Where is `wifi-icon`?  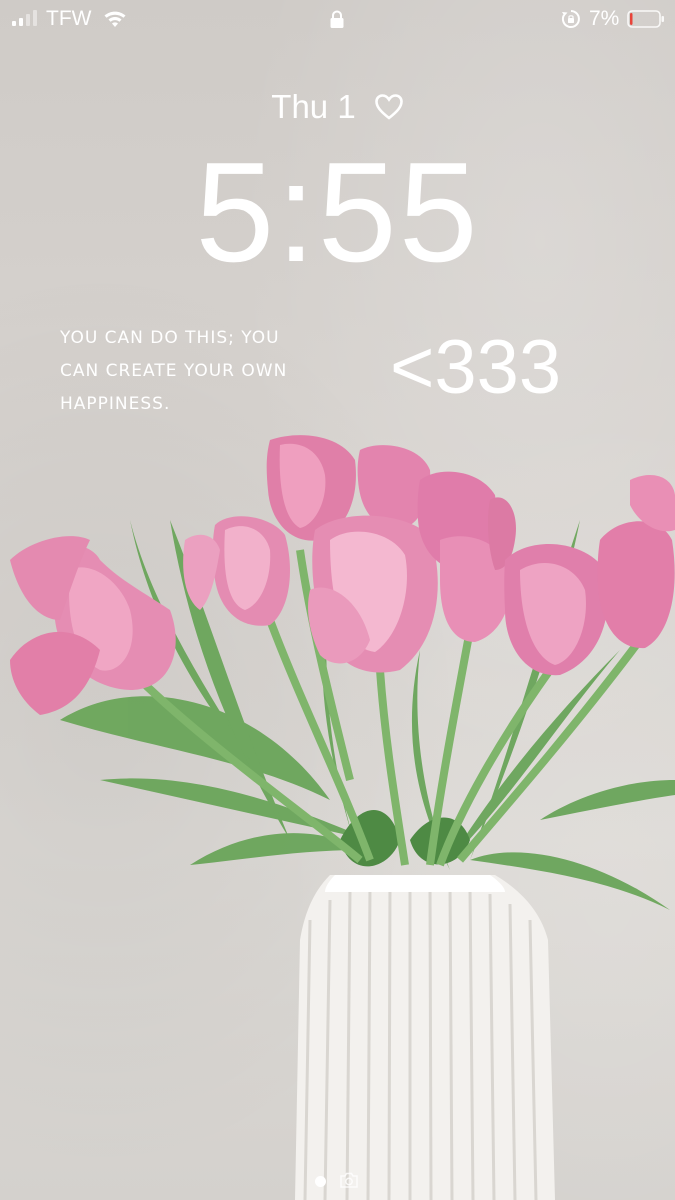 wifi-icon is located at coordinates (115, 19).